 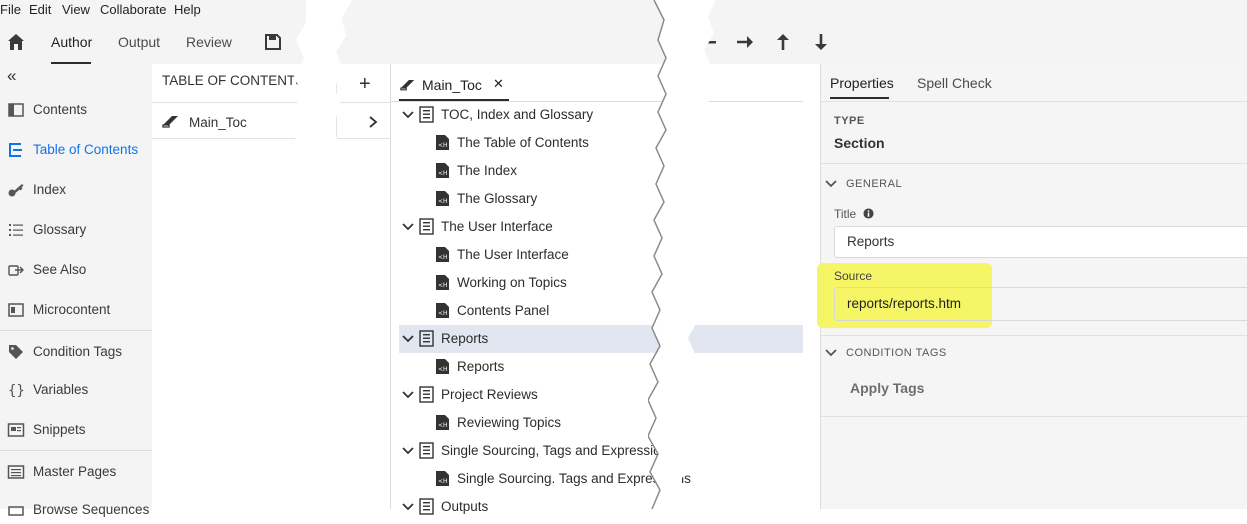 What do you see at coordinates (845, 214) in the screenshot?
I see `title-label: Title` at bounding box center [845, 214].